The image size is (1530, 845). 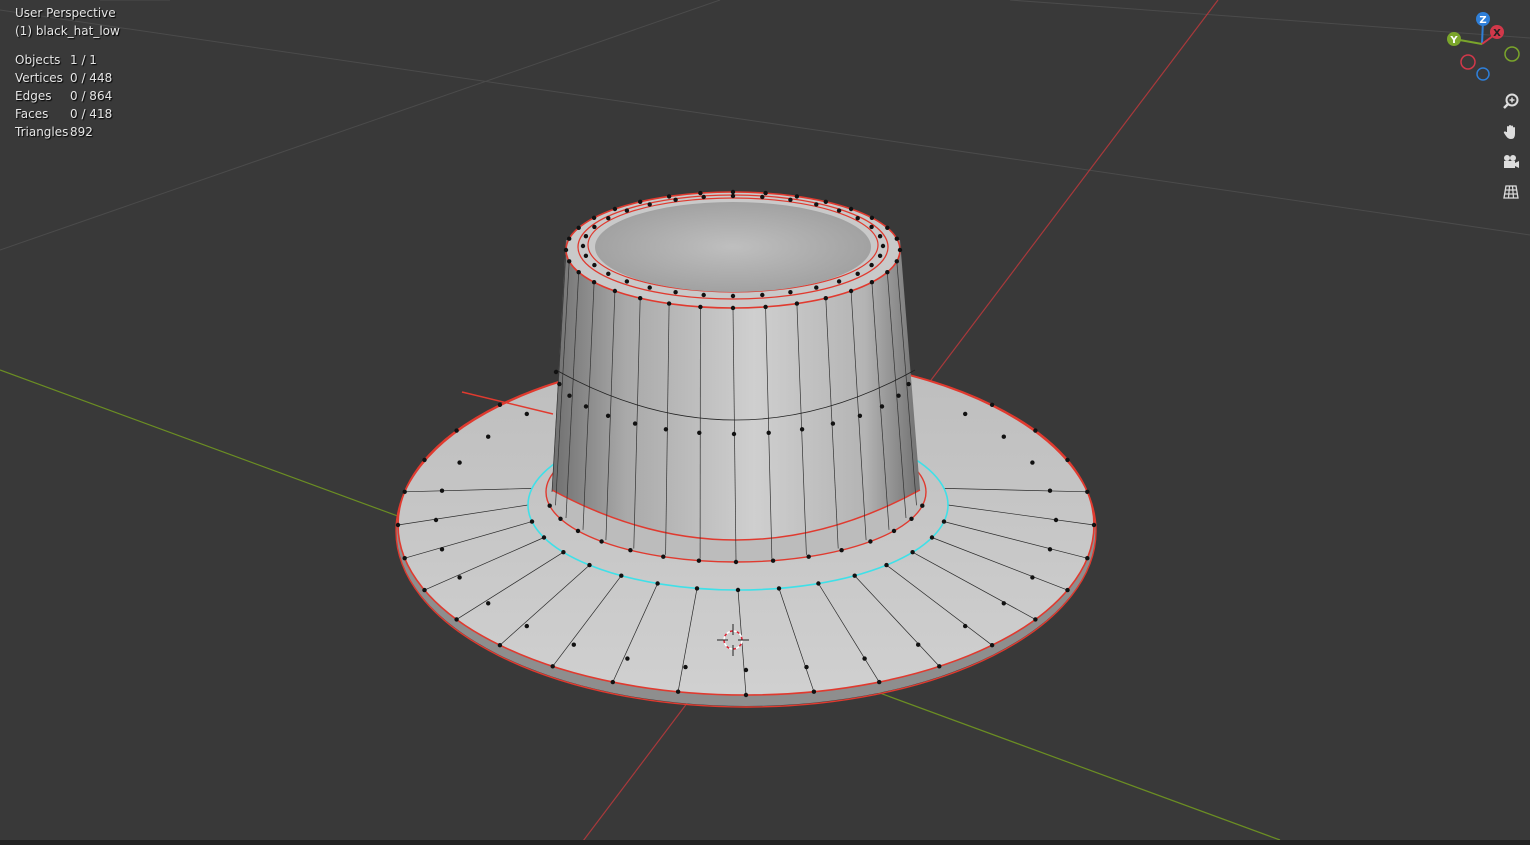 I want to click on stat-label: Vertices, so click(x=39, y=78).